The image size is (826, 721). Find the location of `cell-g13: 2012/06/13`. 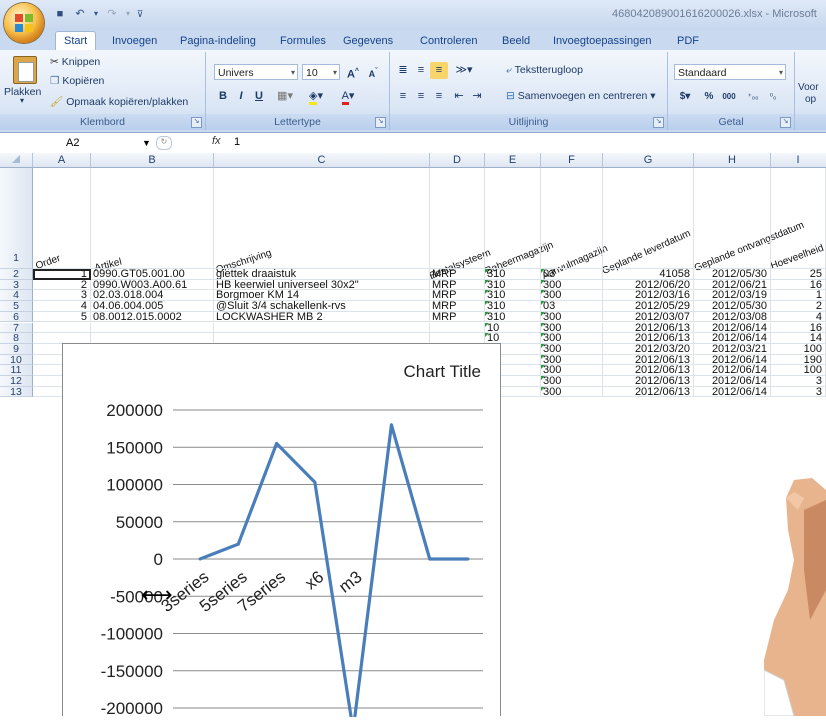

cell-g13: 2012/06/13 is located at coordinates (648, 392).